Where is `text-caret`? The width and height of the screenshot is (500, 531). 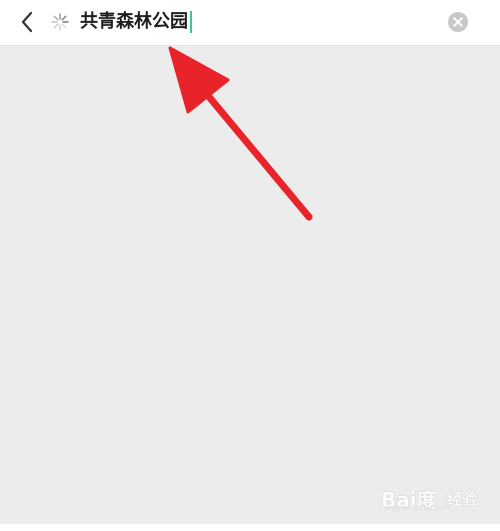
text-caret is located at coordinates (191, 22).